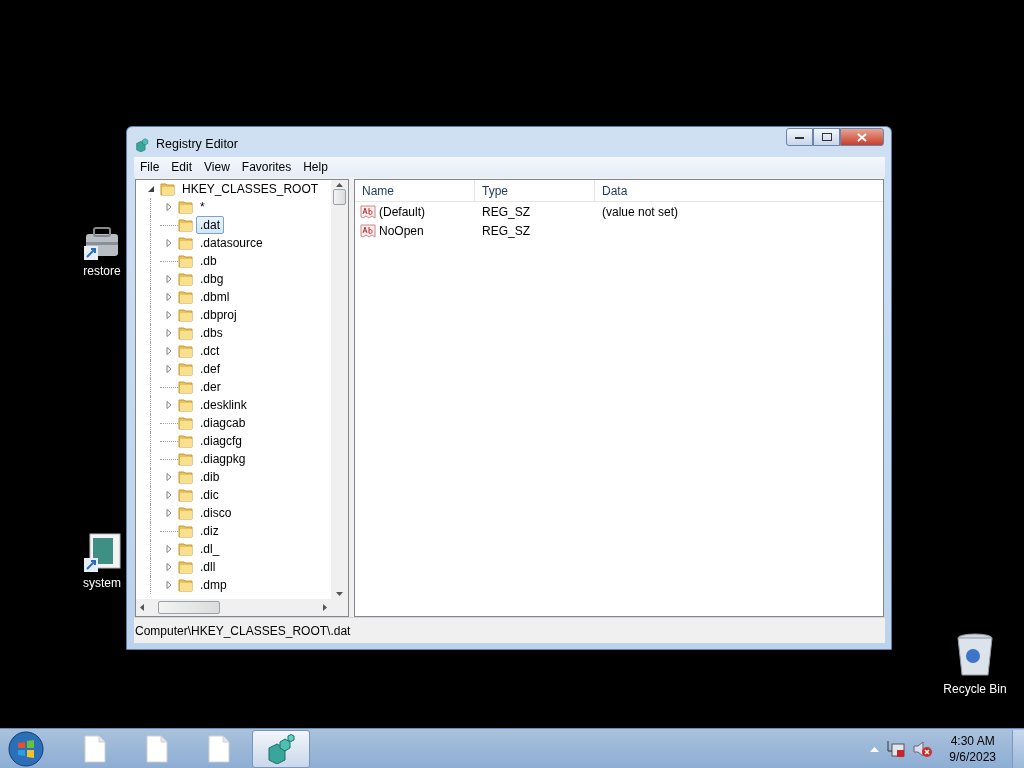 This screenshot has width=1024, height=768. I want to click on registry-cubes-icon, so click(143, 144).